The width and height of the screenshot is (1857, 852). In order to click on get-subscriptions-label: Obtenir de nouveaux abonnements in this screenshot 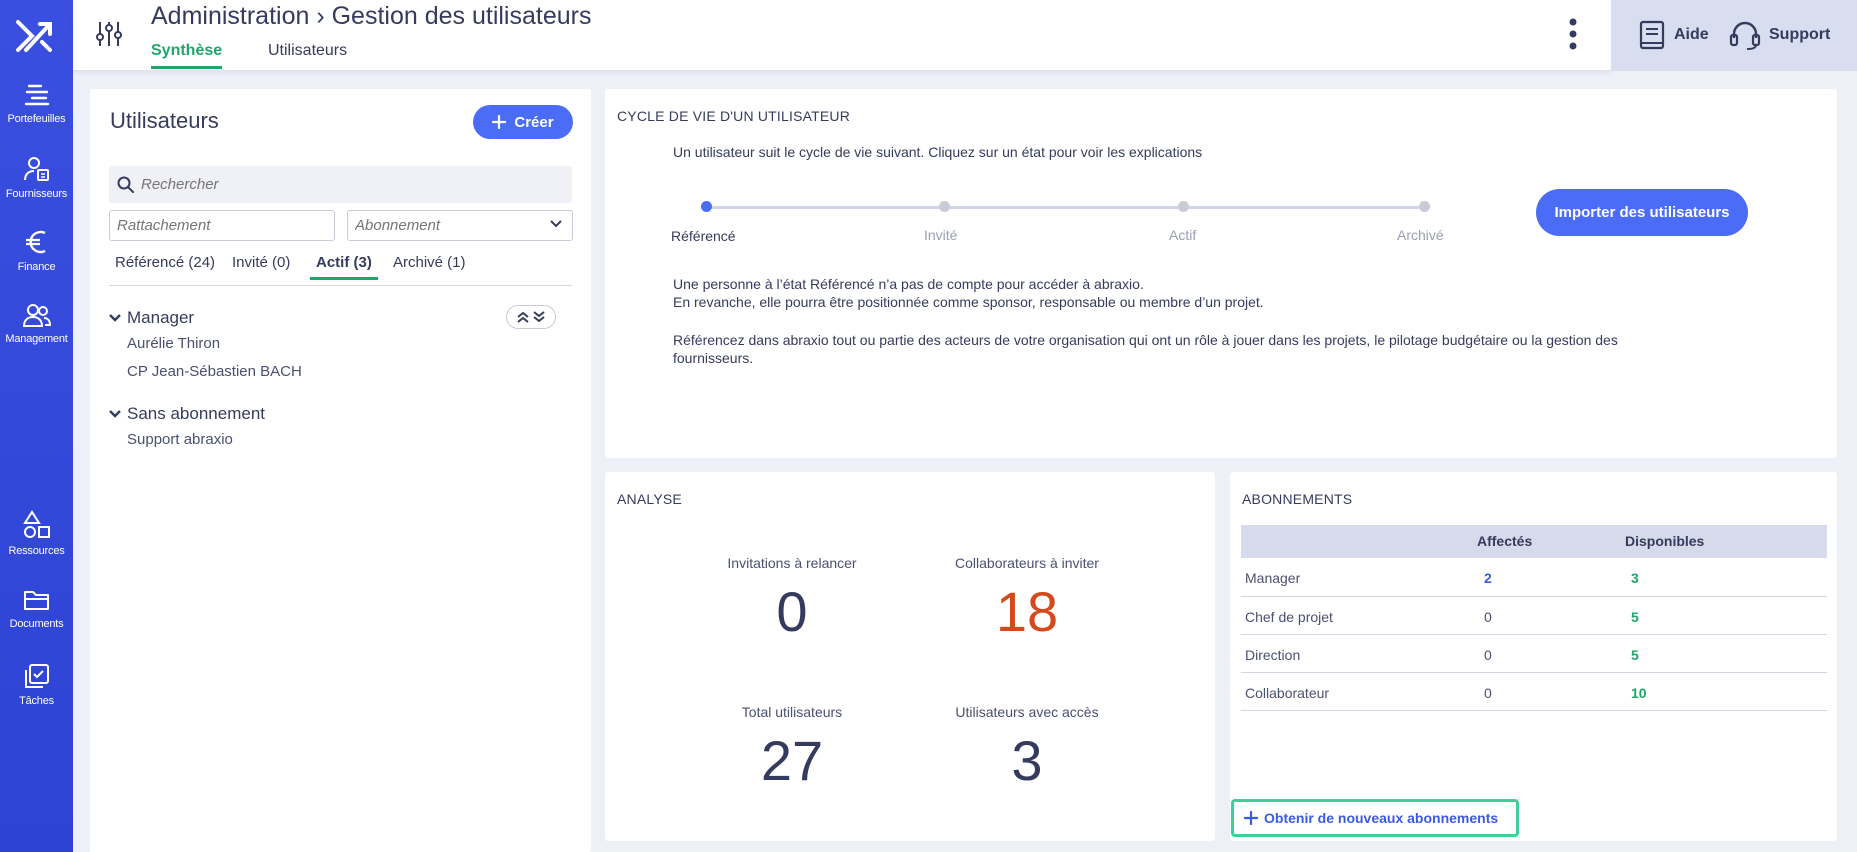, I will do `click(1381, 818)`.